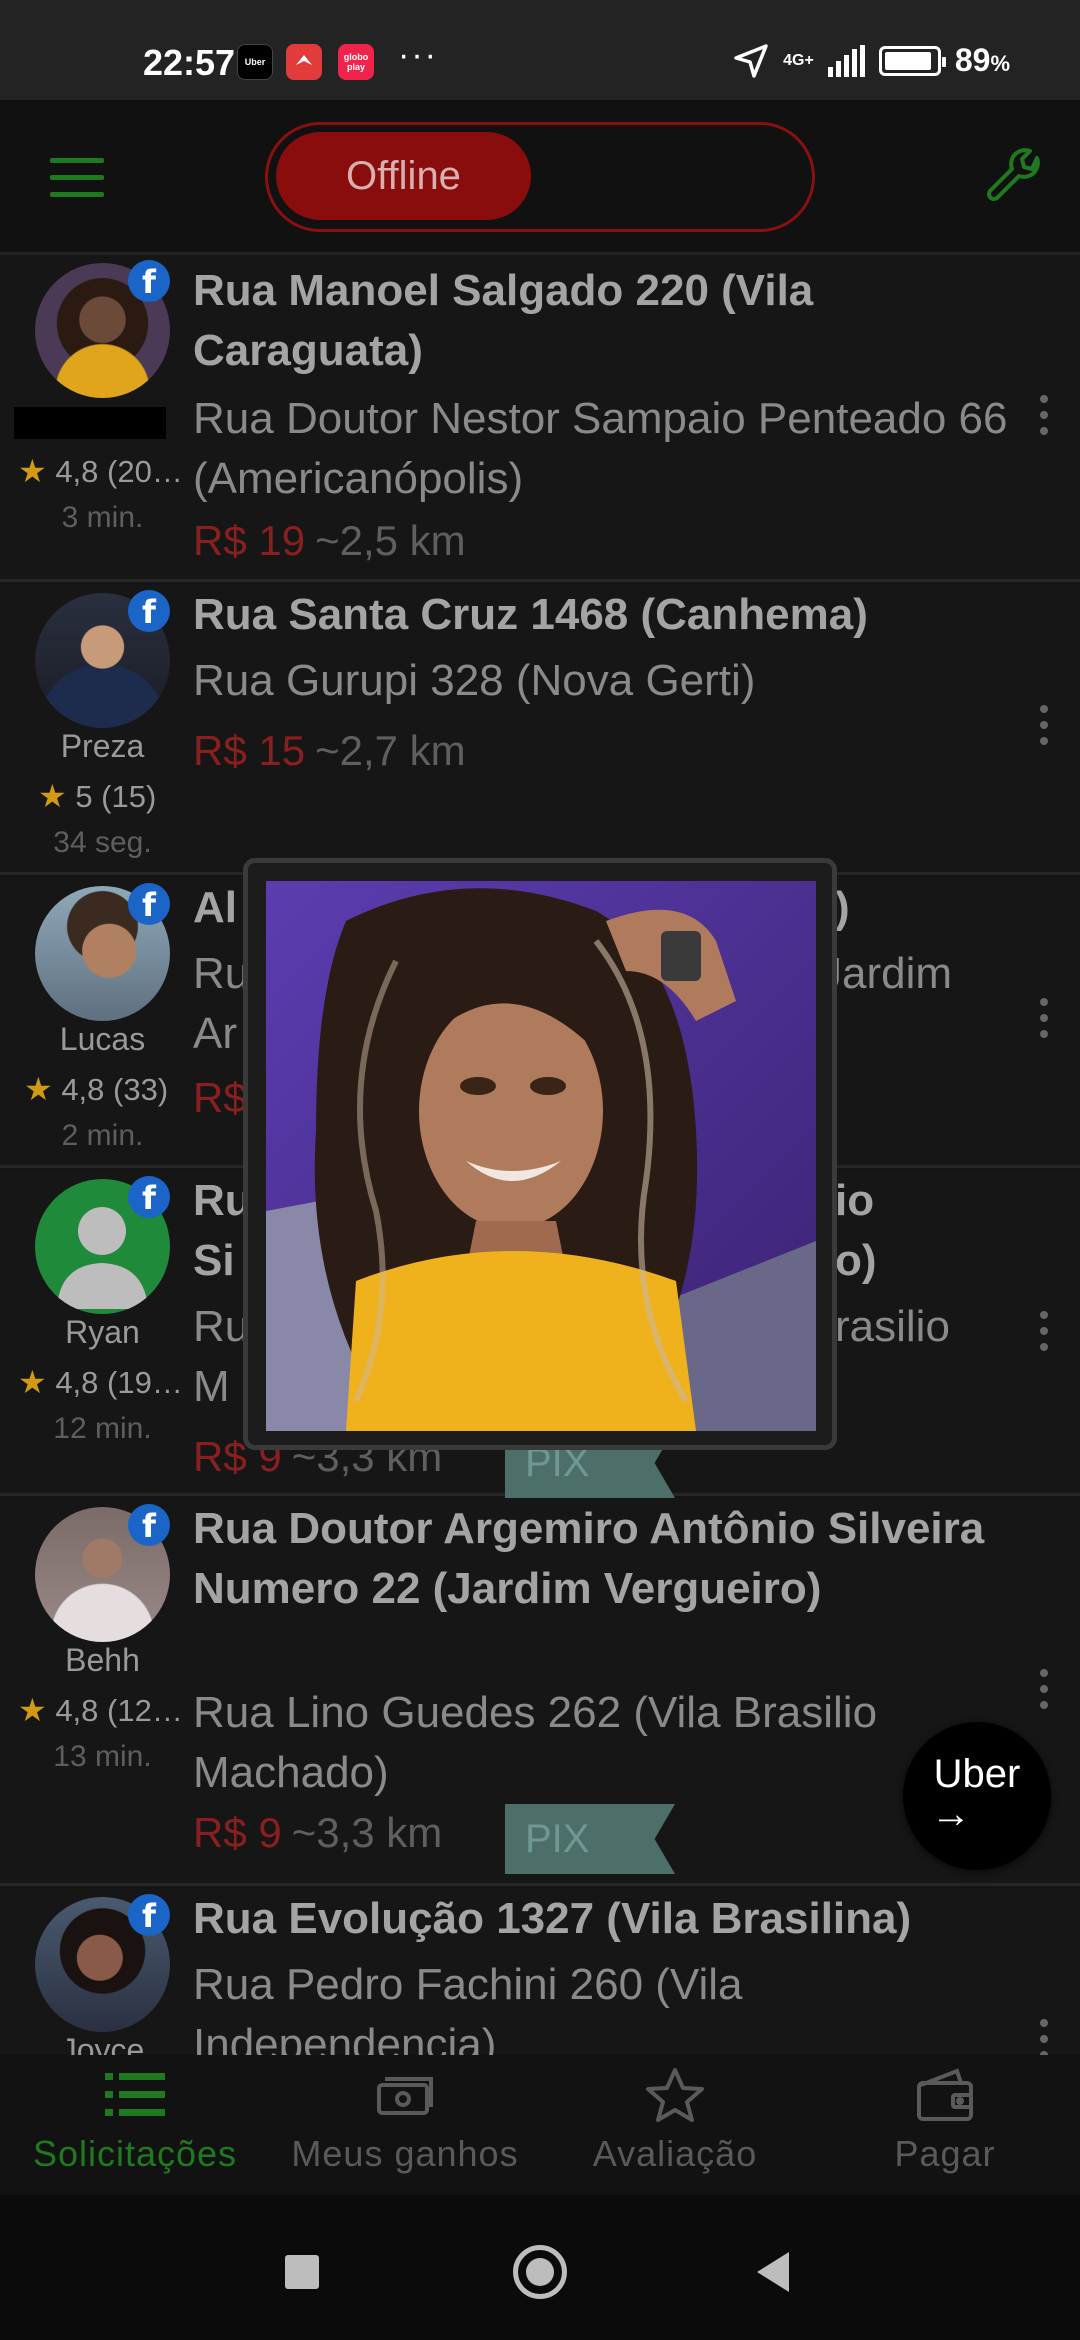 The width and height of the screenshot is (1080, 2340). Describe the element at coordinates (102, 1332) in the screenshot. I see `passenger-name: Ryan` at that location.